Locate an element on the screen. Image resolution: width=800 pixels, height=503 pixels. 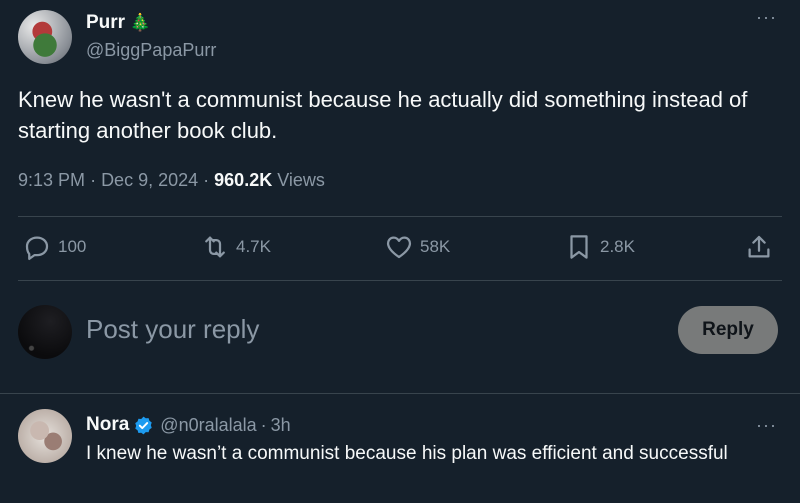
author-handle: @BiggPapaPurr is located at coordinates (151, 50).